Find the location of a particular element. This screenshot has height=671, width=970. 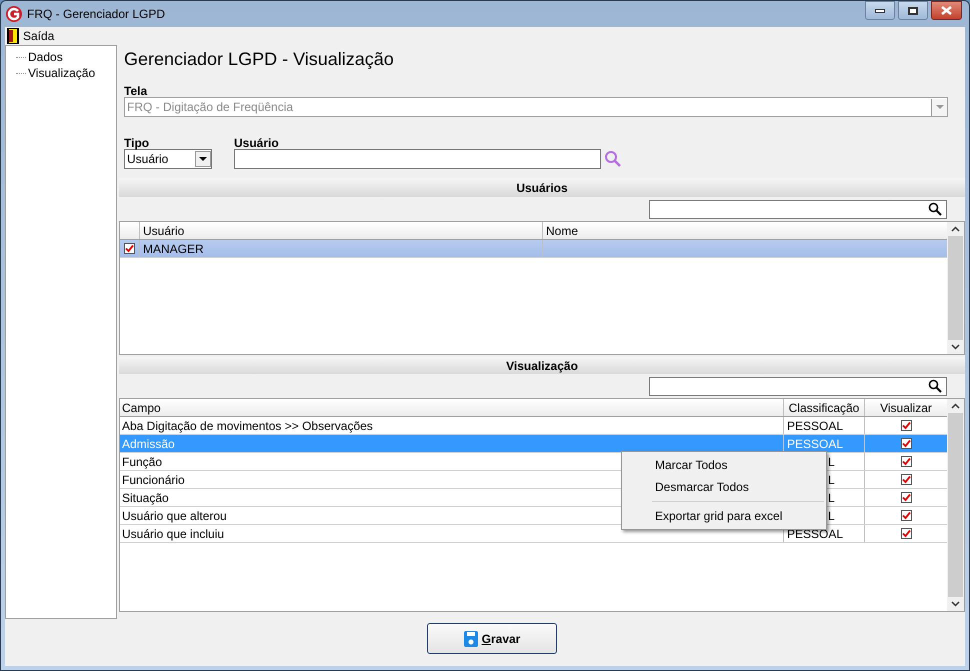

table-row: MANAGER is located at coordinates (533, 249).